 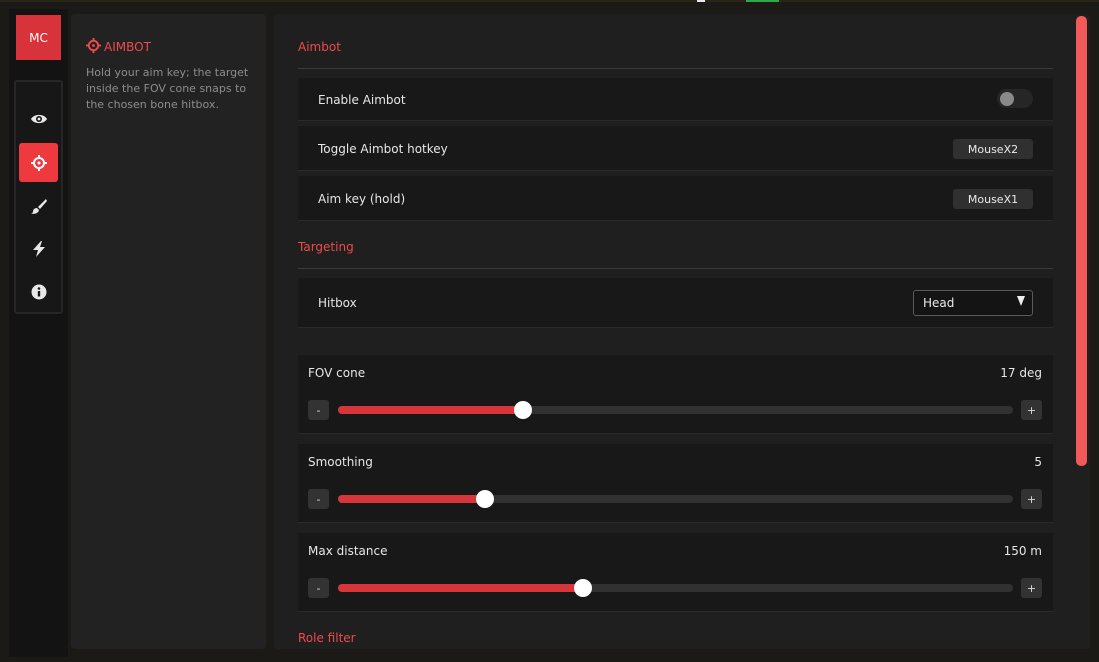 I want to click on smoothing-increase-button: +, so click(x=1031, y=499).